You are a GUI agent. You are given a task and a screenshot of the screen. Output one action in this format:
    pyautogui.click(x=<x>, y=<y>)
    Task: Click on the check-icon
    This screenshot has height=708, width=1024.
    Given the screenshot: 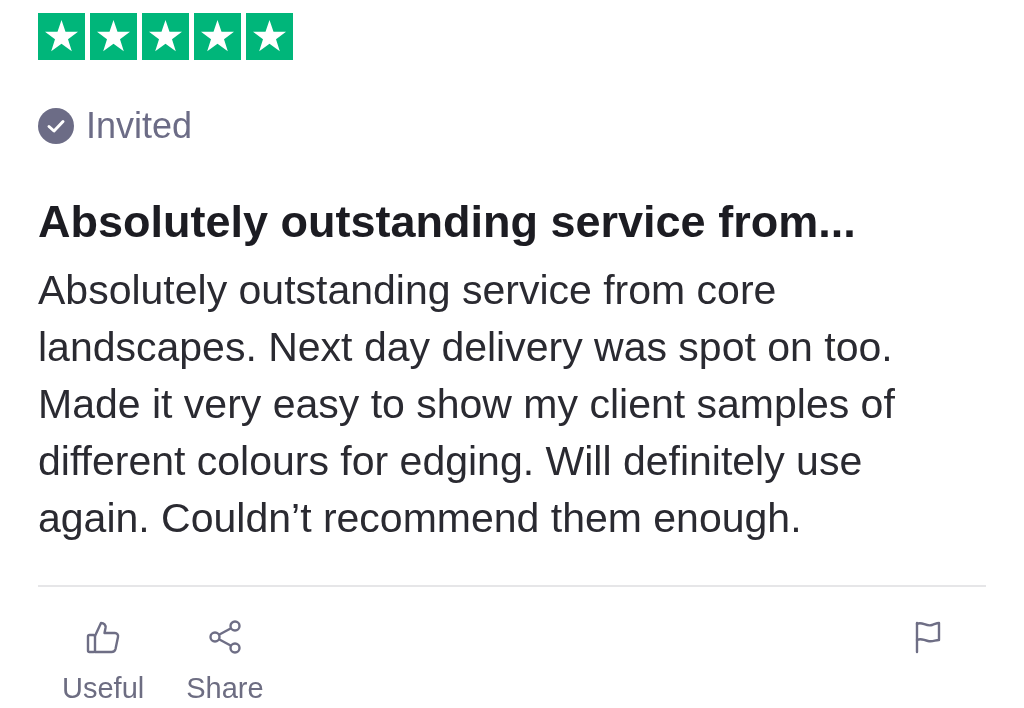 What is the action you would take?
    pyautogui.click(x=56, y=126)
    